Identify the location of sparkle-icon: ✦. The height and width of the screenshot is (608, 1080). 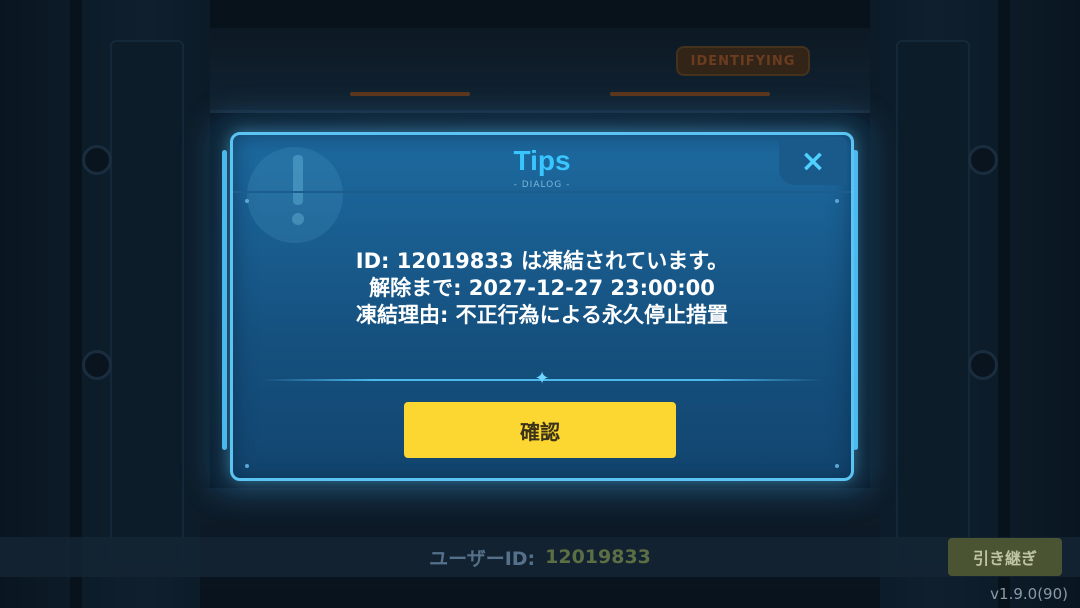
(542, 378).